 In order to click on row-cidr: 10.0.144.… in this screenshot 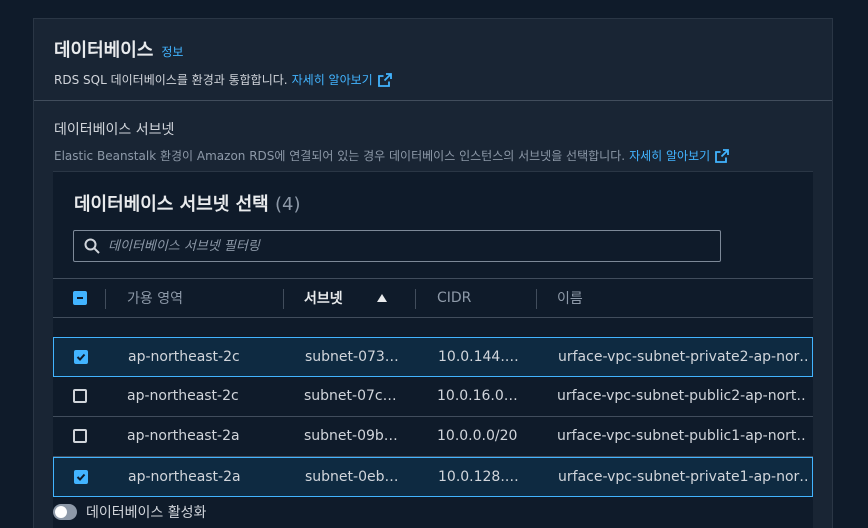, I will do `click(478, 357)`.